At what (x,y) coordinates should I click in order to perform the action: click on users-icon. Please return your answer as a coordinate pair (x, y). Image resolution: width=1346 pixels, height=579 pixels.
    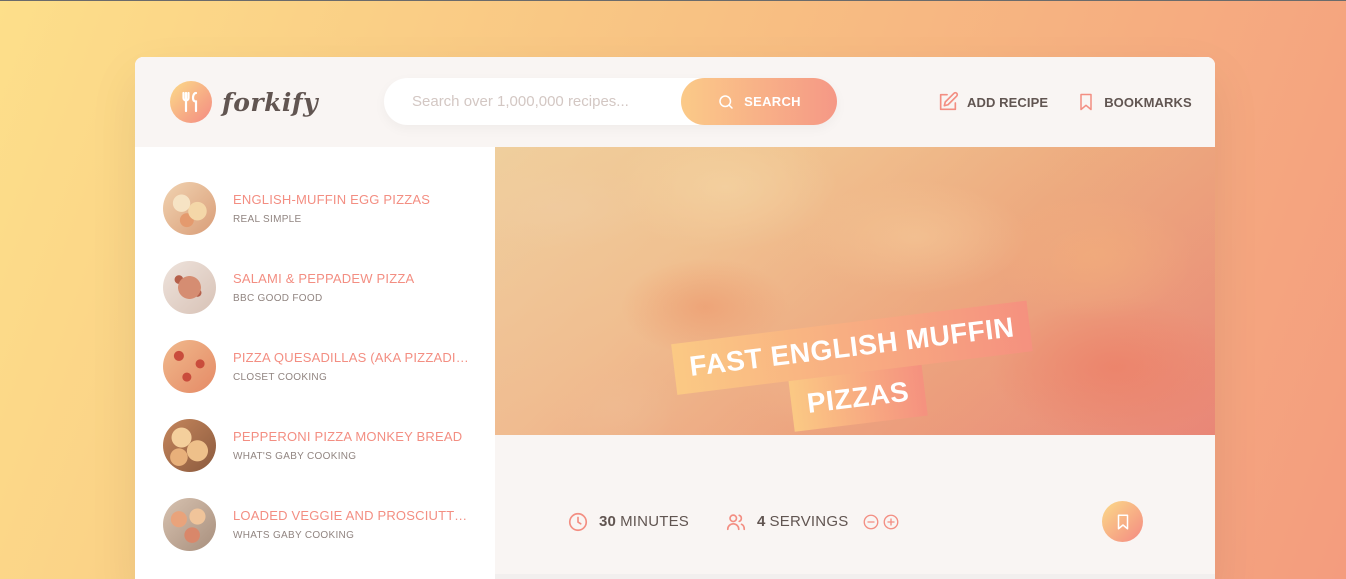
    Looking at the image, I should click on (736, 522).